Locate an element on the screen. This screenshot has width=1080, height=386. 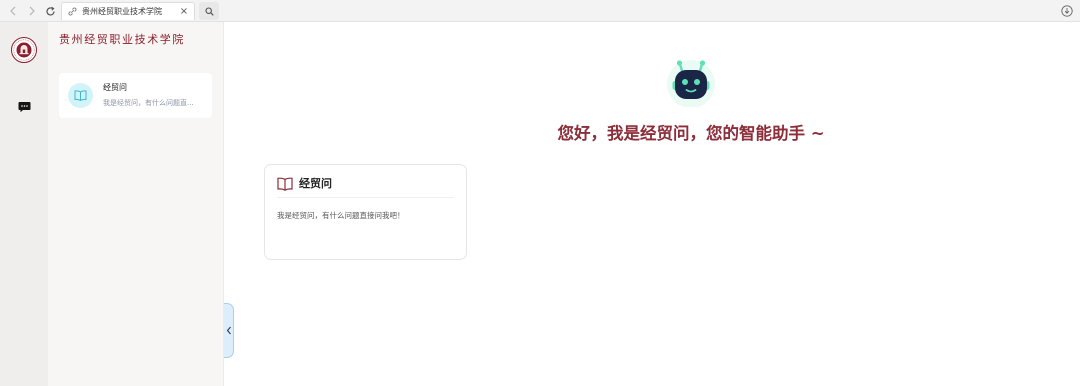
download-icon is located at coordinates (1066, 10).